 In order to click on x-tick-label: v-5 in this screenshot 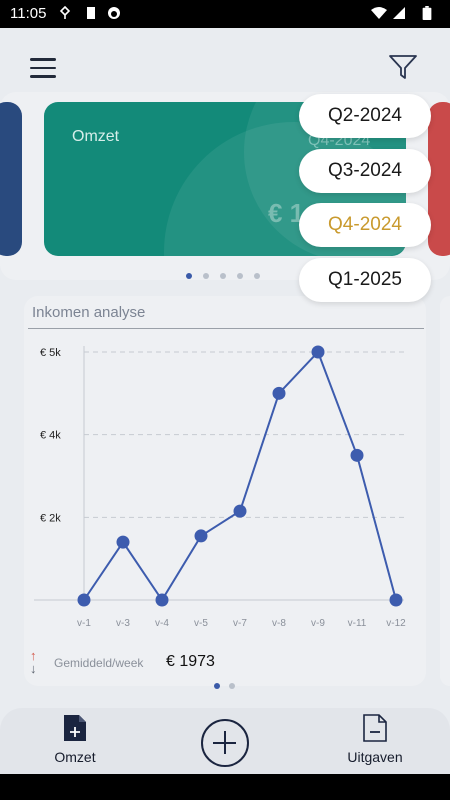, I will do `click(201, 623)`.